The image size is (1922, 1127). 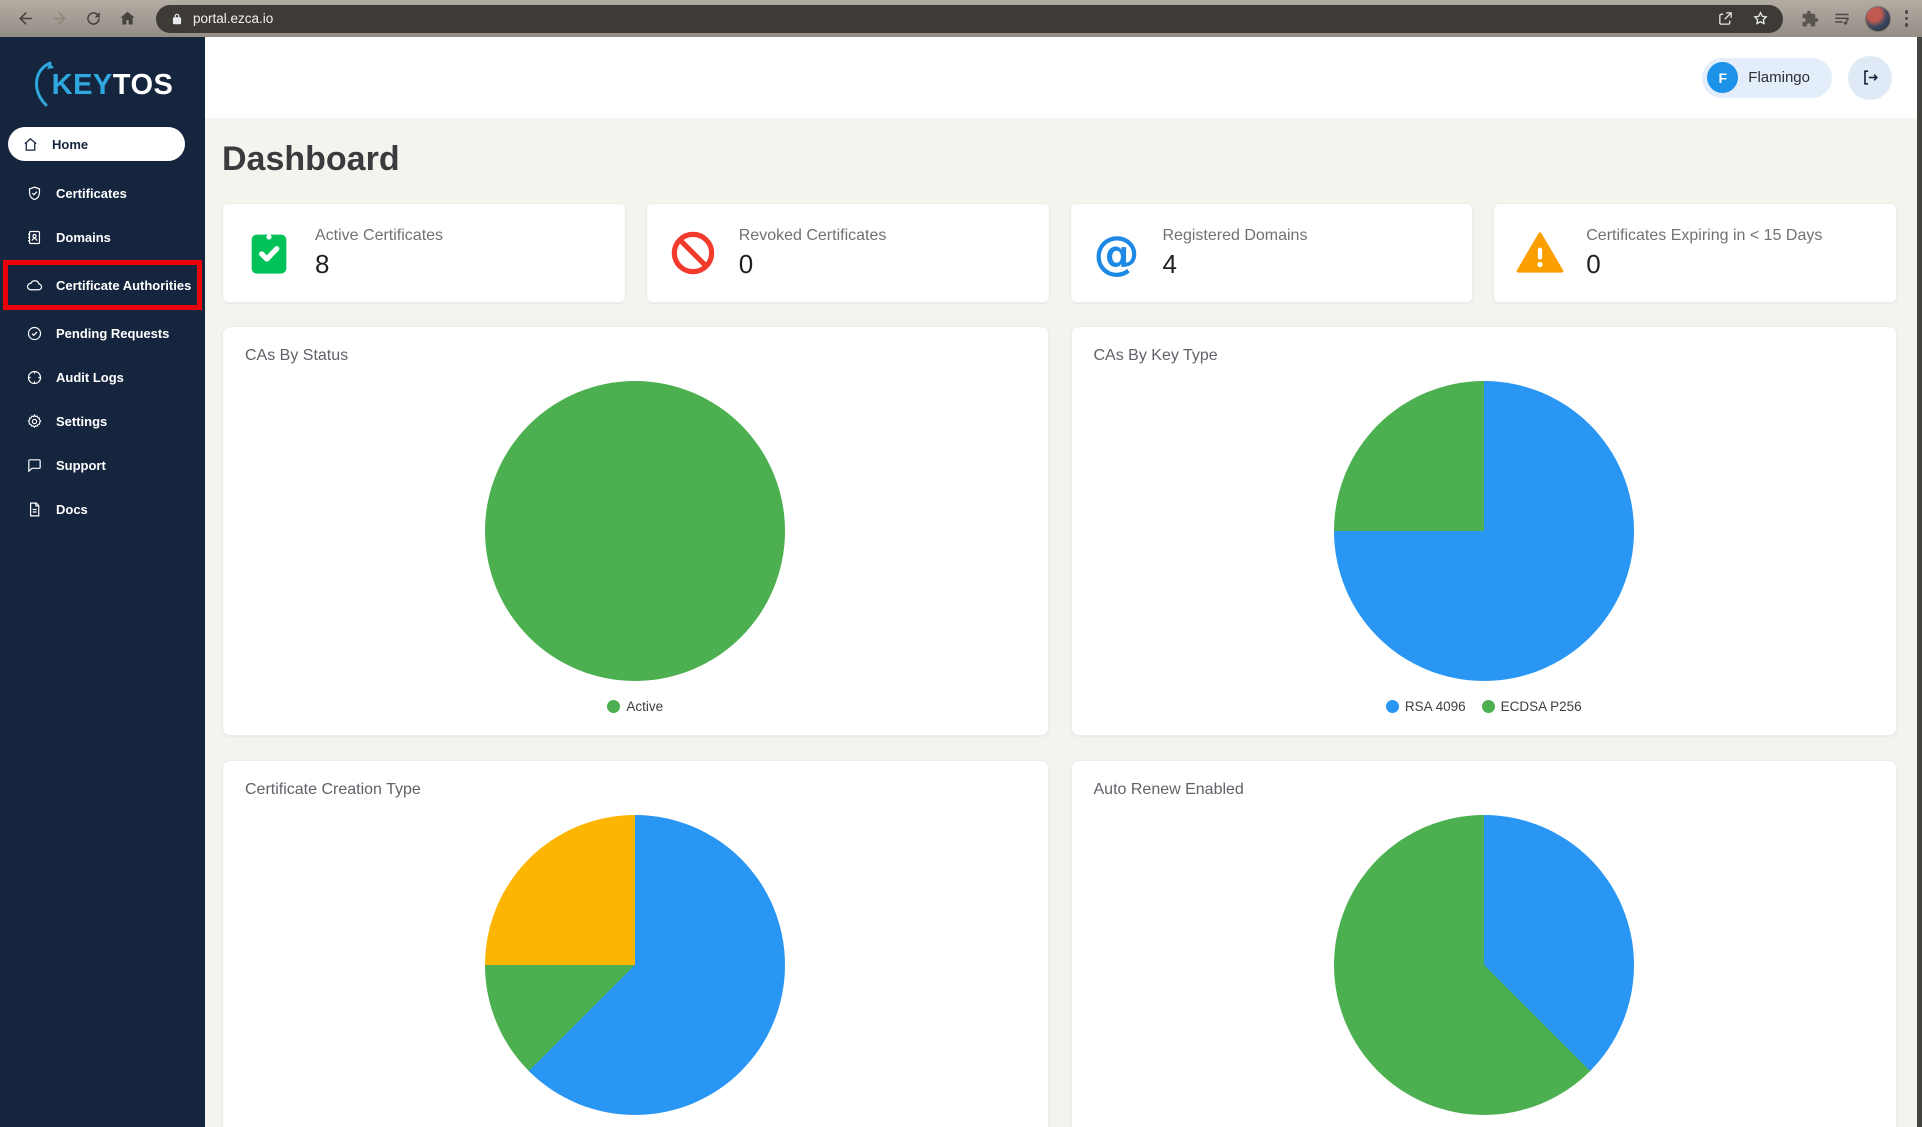 I want to click on sidebar-item-home: Home, so click(x=96, y=144).